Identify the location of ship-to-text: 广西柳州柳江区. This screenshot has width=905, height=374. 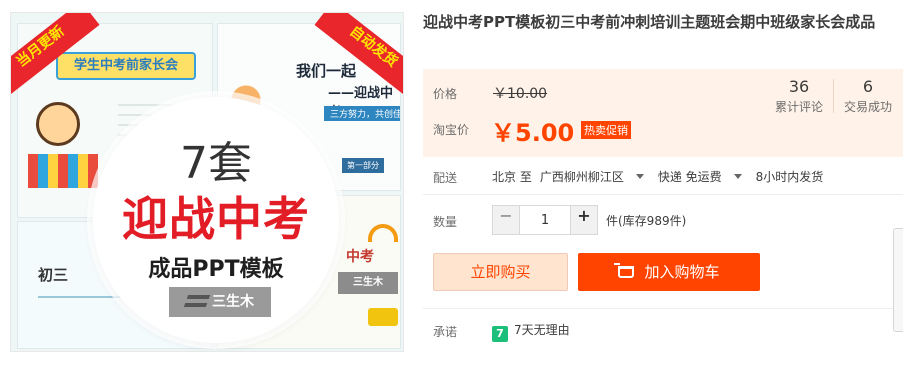
(581, 177).